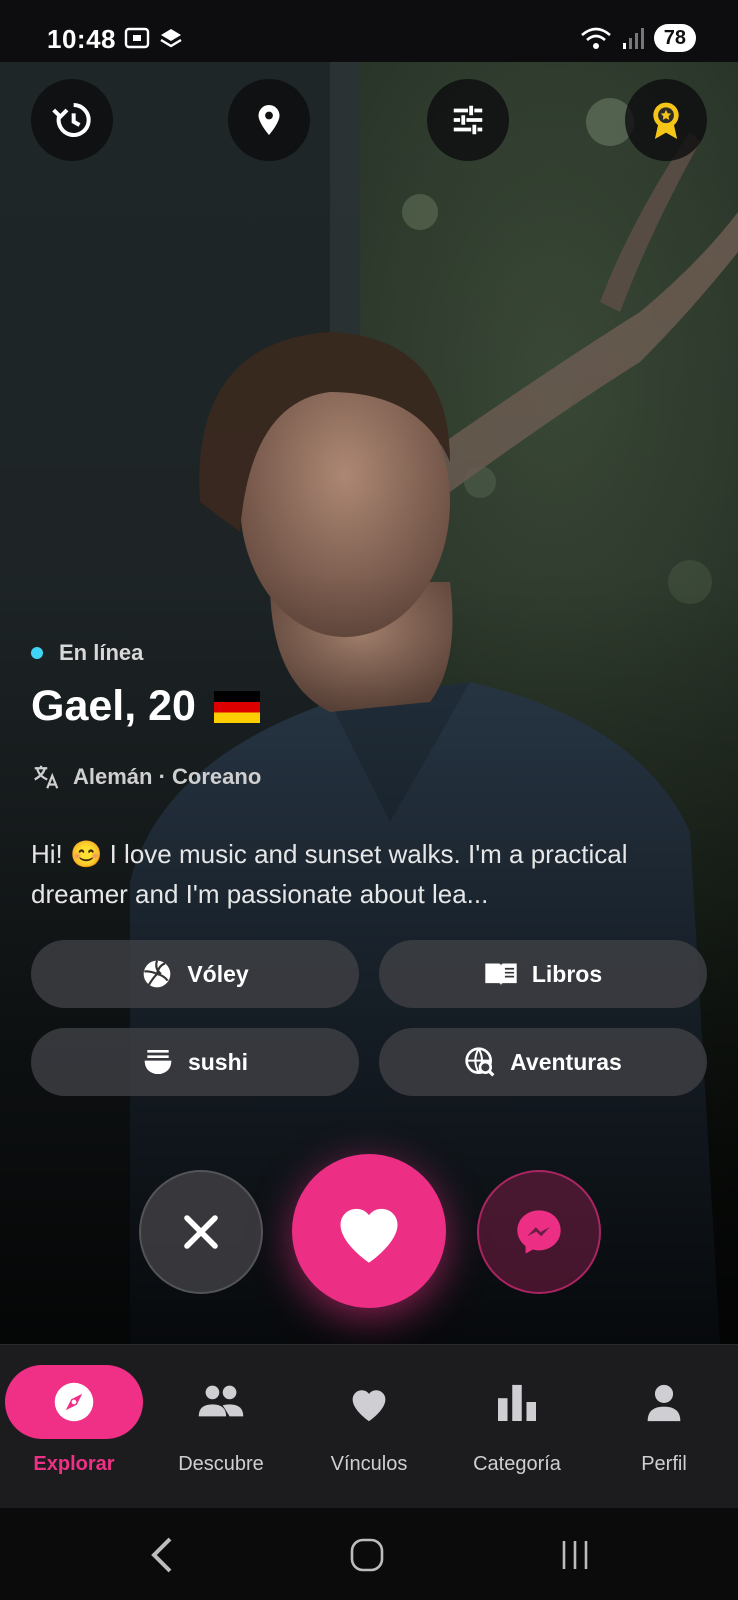  I want to click on back-chevron-icon, so click(161, 1555).